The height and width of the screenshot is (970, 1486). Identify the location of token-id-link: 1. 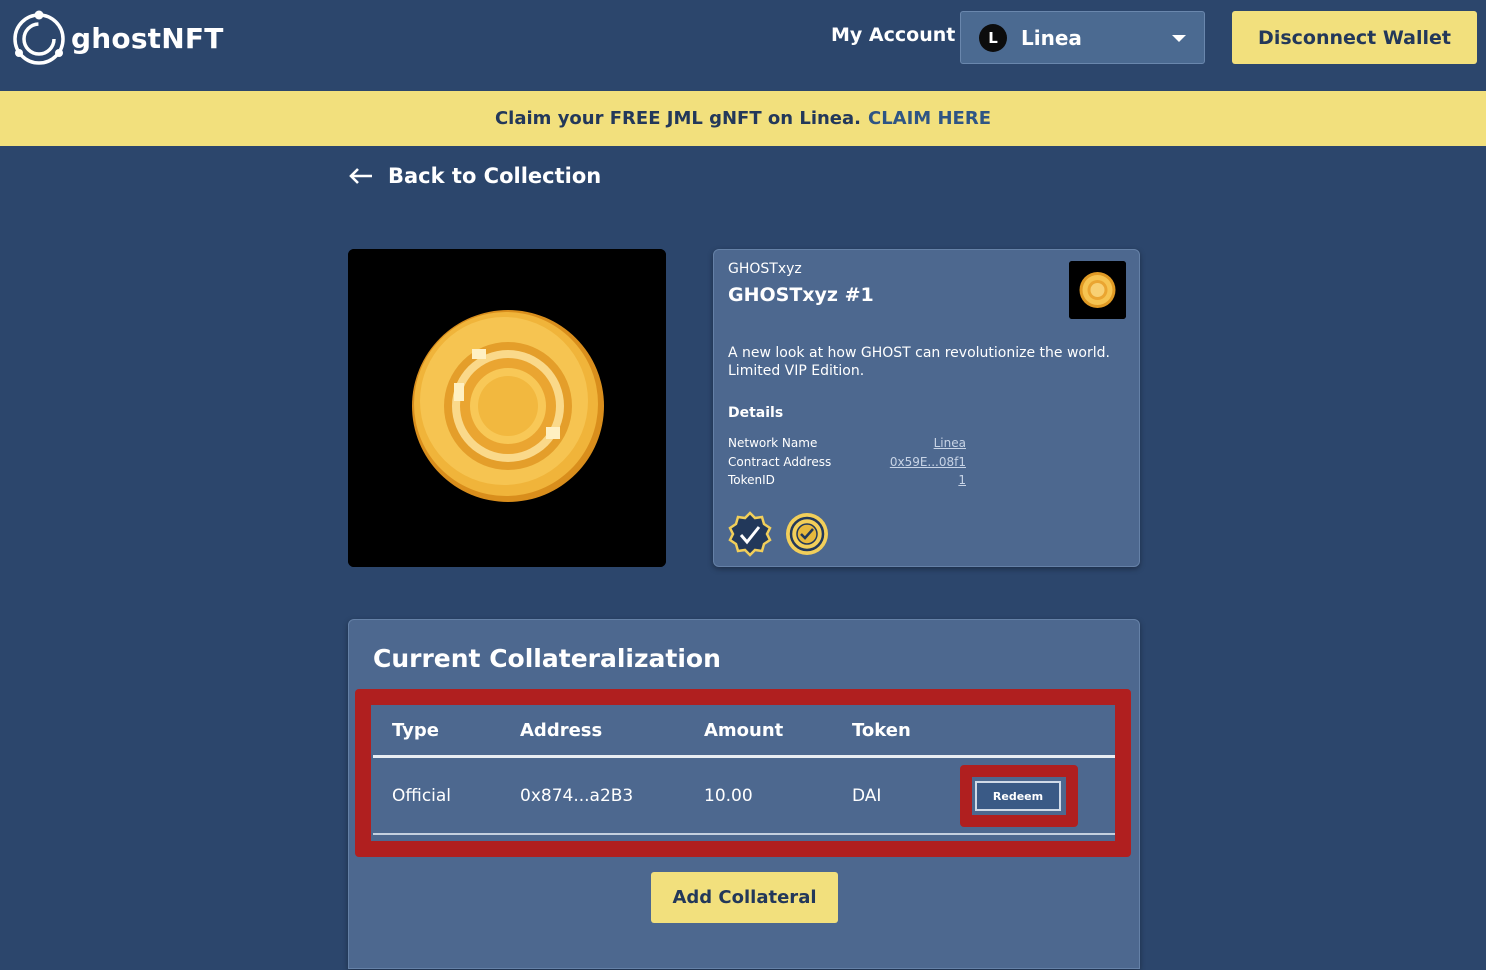
(962, 480).